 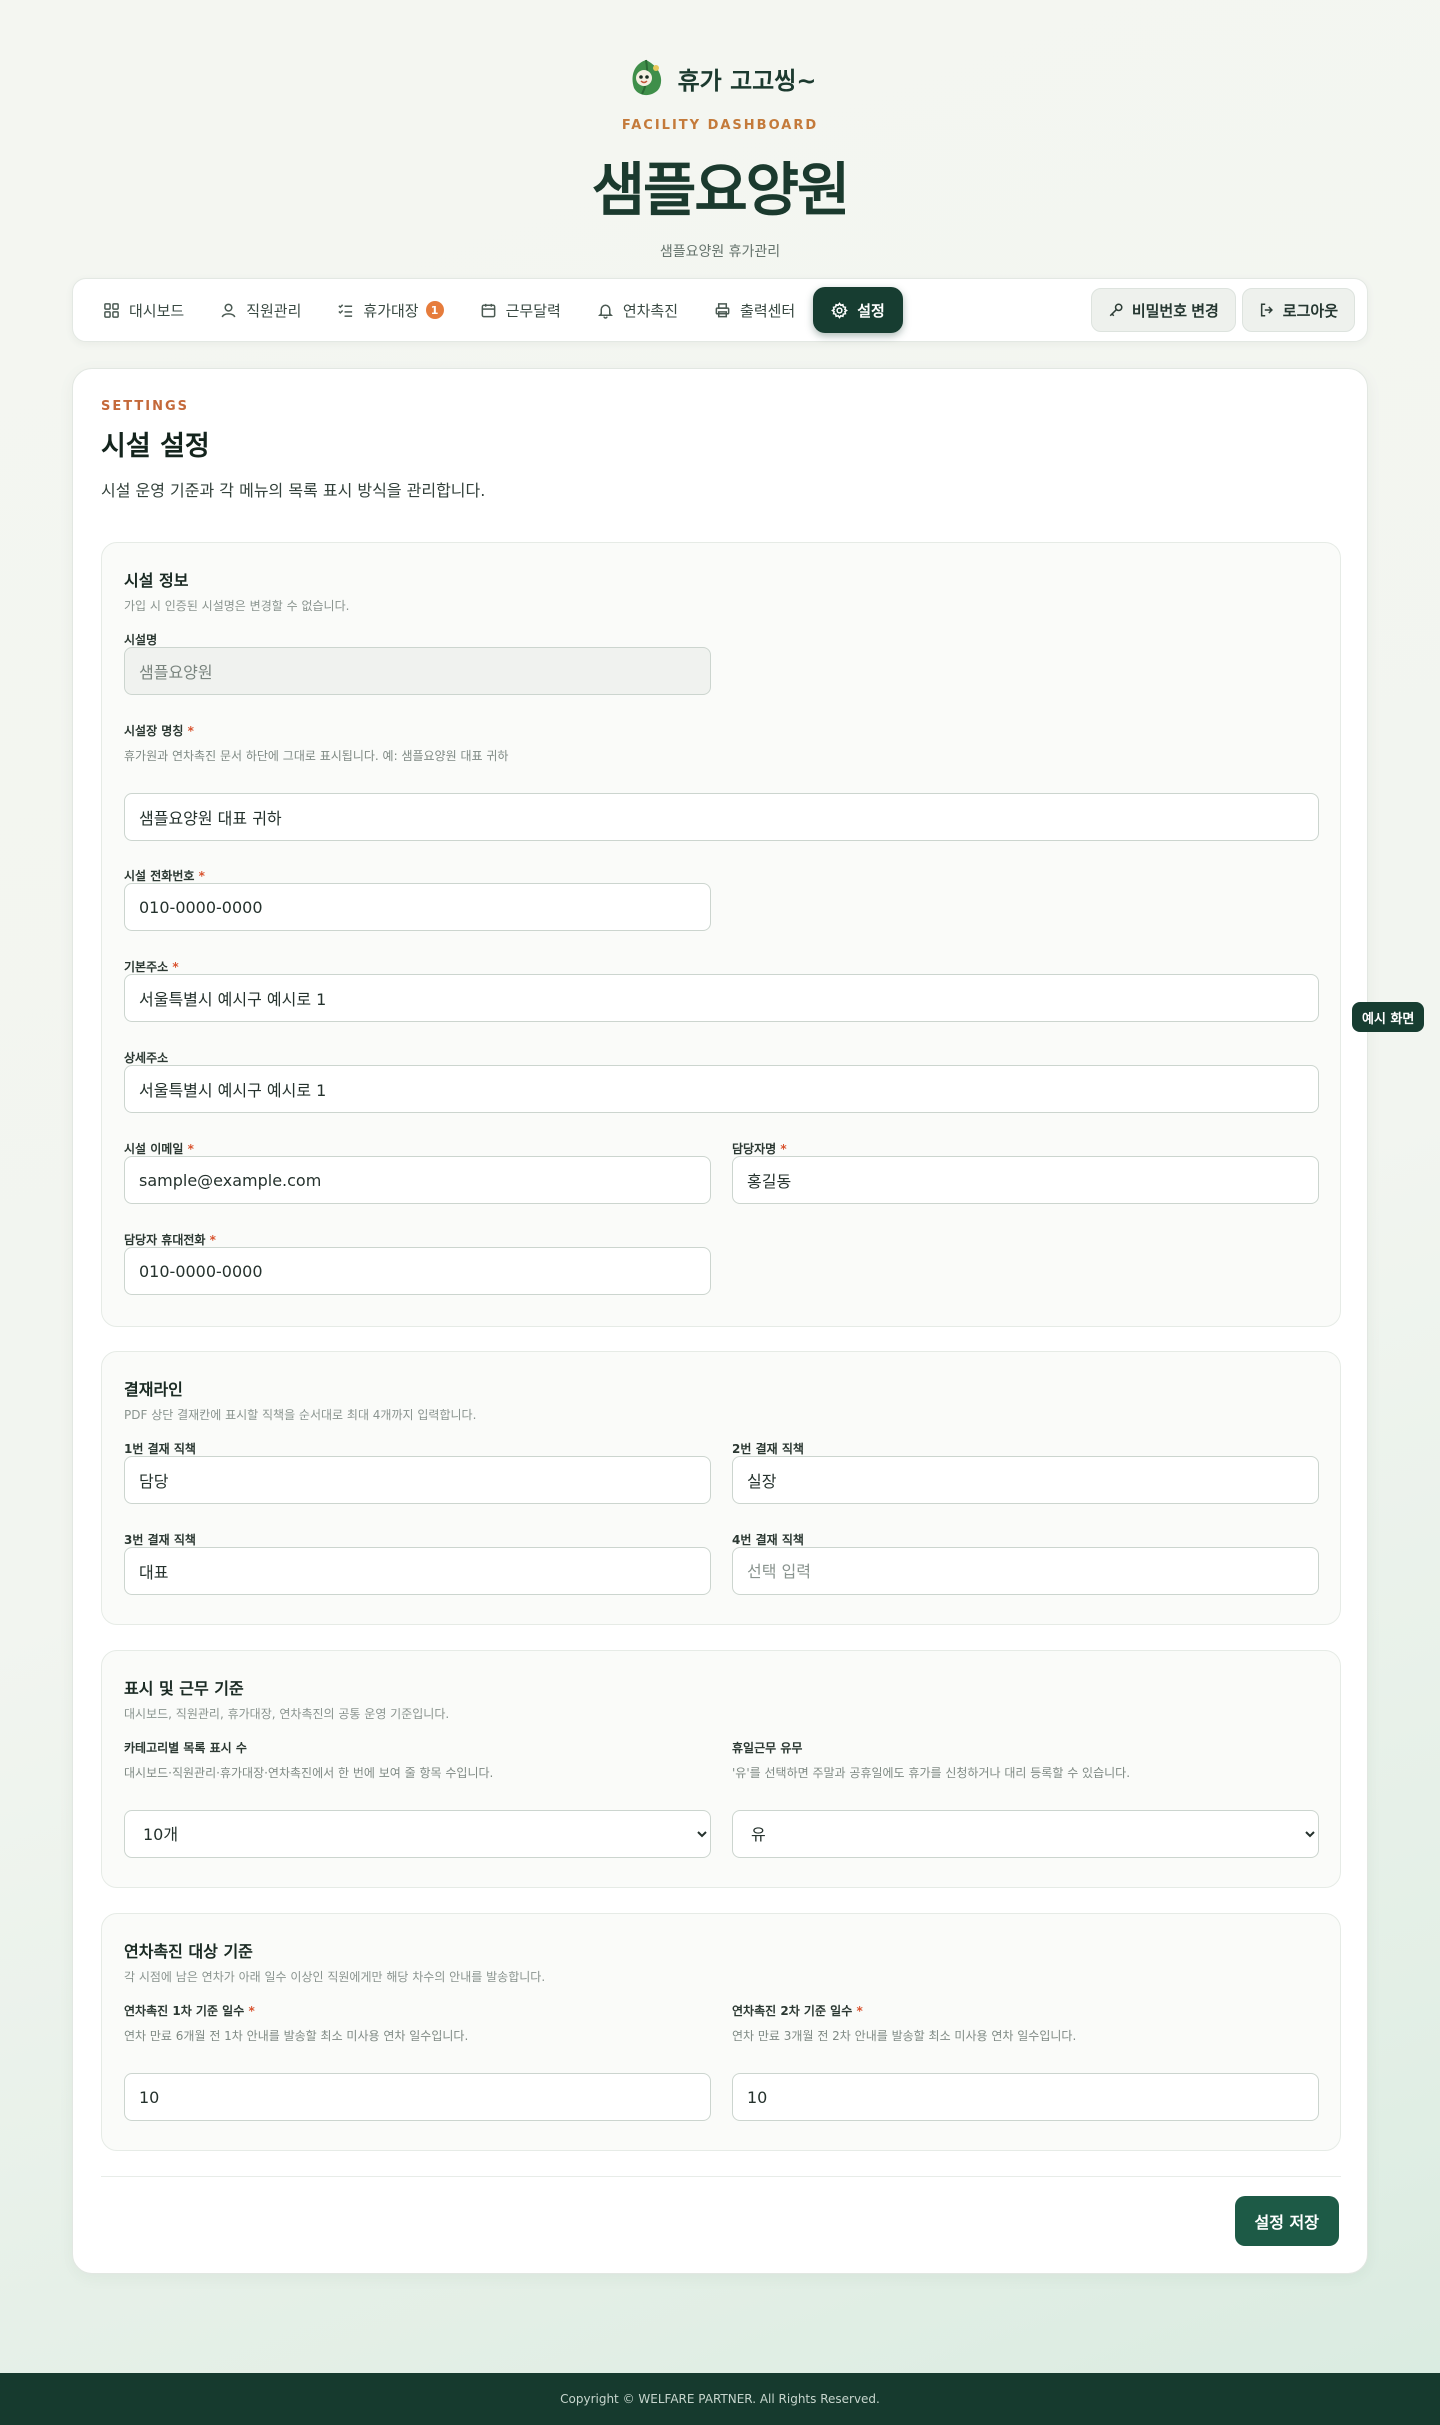 I want to click on checklist-icon, so click(x=345, y=310).